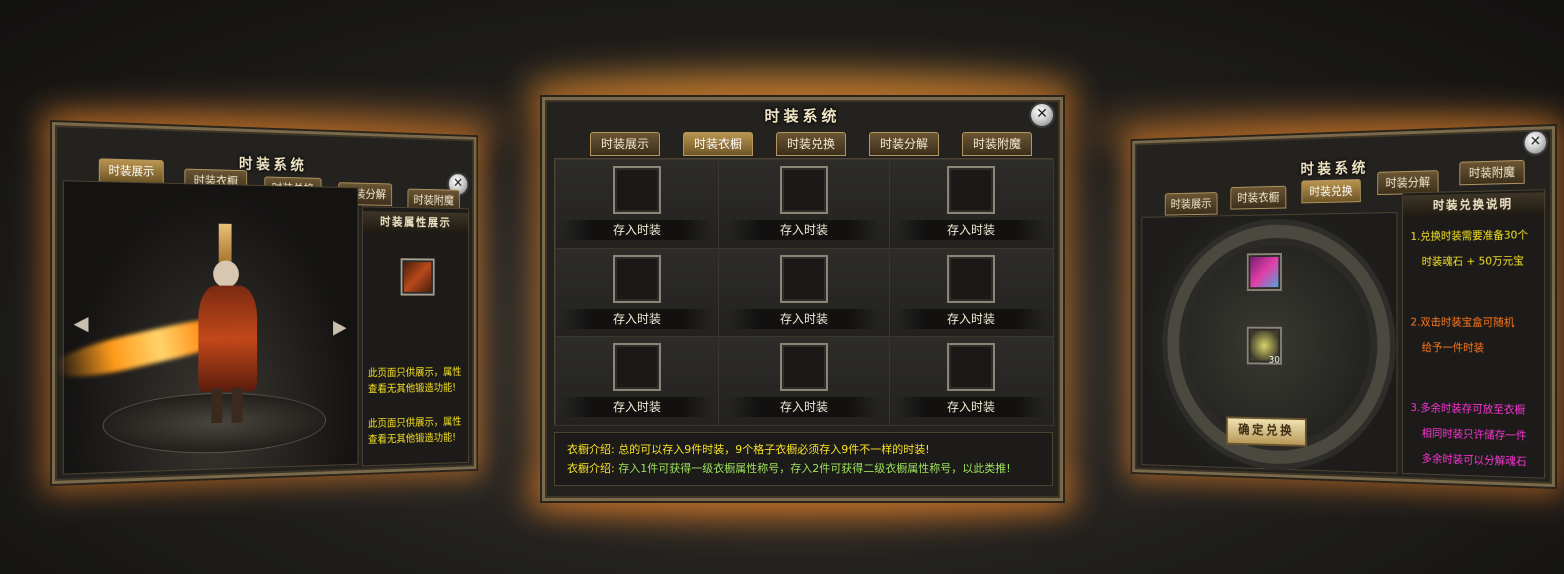  What do you see at coordinates (1472, 261) in the screenshot?
I see `rule-1b: 时装魂石 + 50万元宝` at bounding box center [1472, 261].